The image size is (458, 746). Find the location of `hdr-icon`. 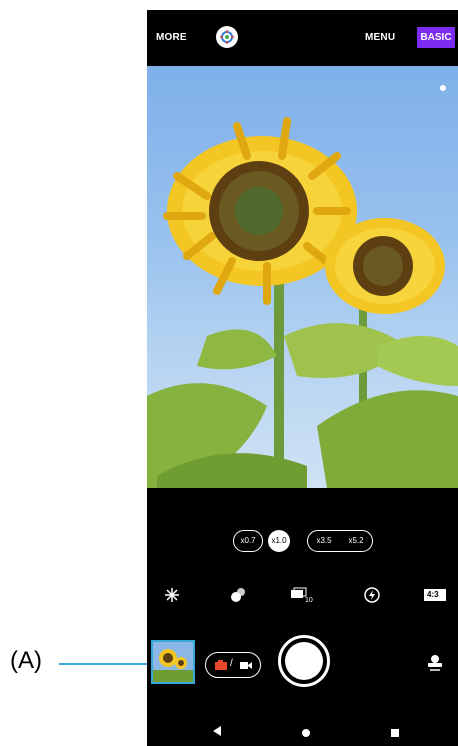

hdr-icon is located at coordinates (372, 595).